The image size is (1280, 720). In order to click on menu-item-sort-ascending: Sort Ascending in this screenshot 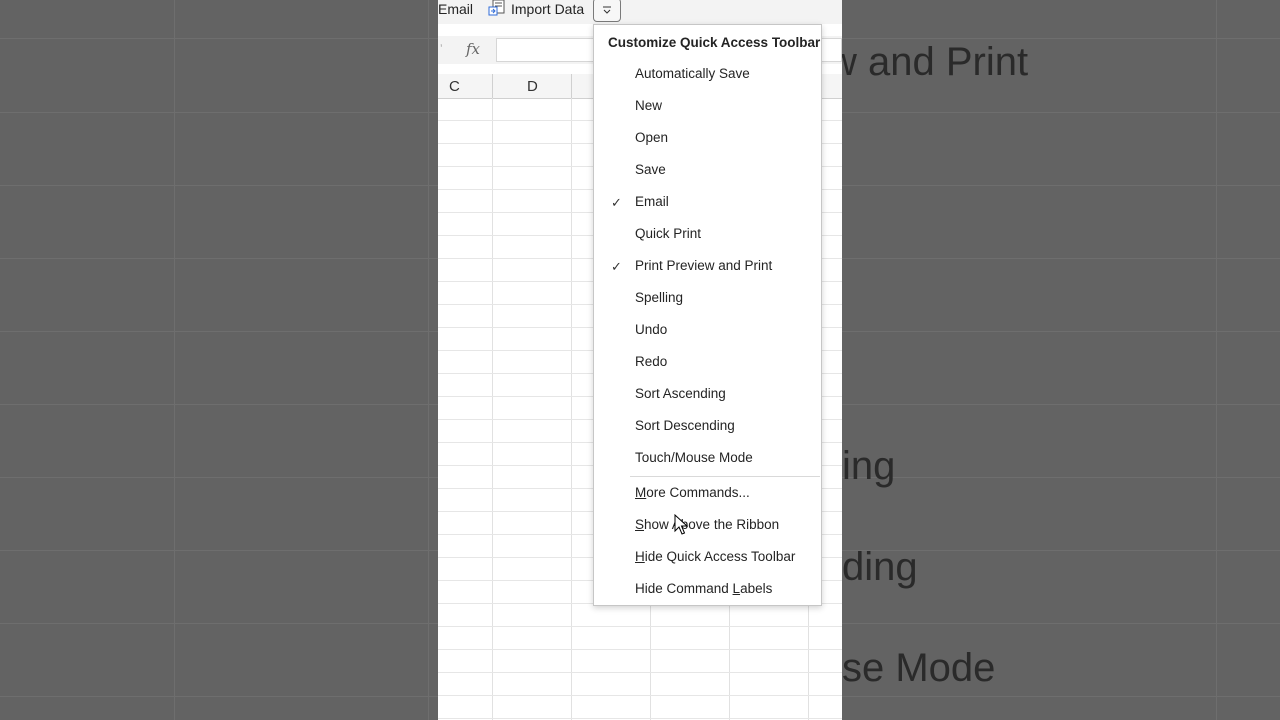, I will do `click(707, 395)`.